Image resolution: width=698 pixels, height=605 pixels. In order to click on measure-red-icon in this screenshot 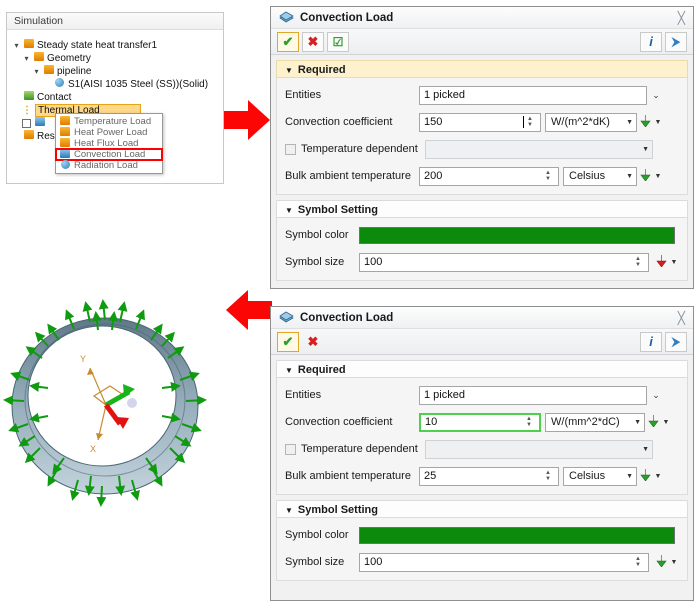, I will do `click(661, 262)`.